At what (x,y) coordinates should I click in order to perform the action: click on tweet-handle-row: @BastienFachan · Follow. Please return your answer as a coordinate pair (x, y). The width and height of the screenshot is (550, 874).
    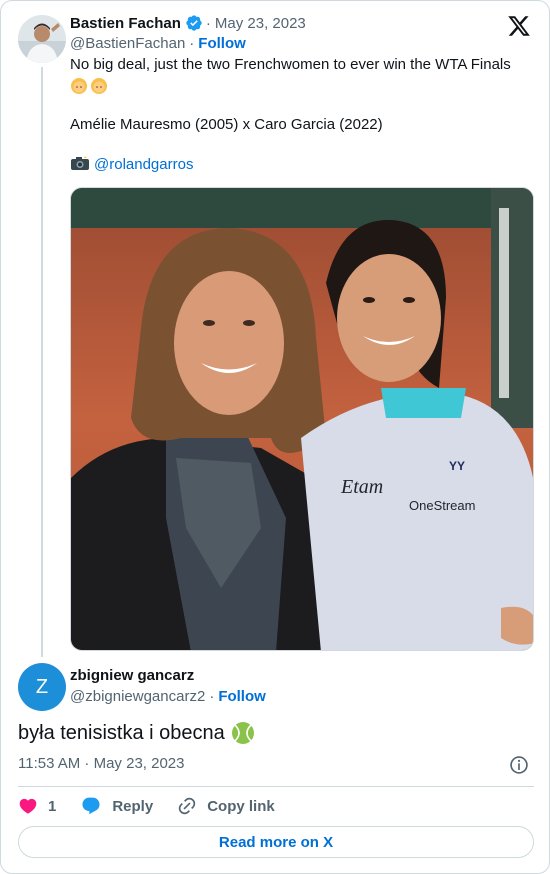
    Looking at the image, I should click on (158, 43).